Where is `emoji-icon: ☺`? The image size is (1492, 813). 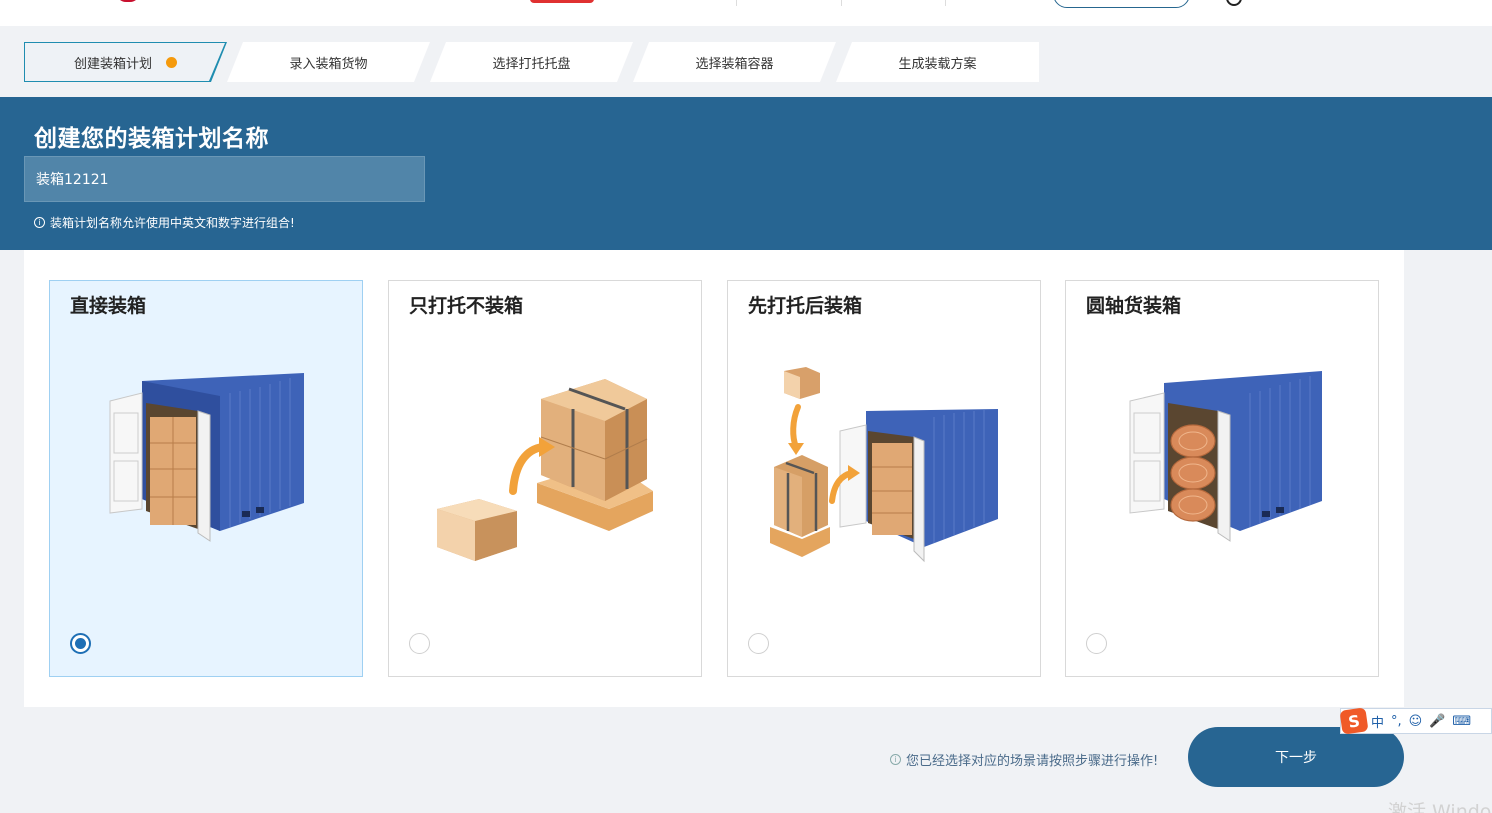 emoji-icon: ☺ is located at coordinates (1416, 721).